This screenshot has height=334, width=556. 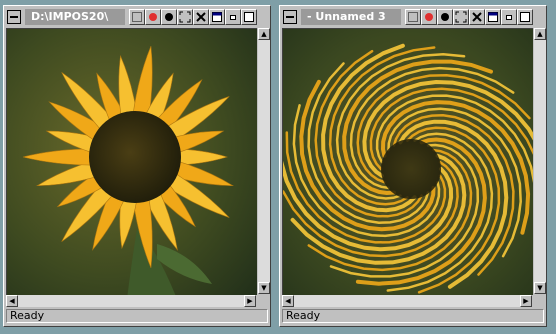 I want to click on title-bar: - Unnamed 3, so click(x=413, y=17).